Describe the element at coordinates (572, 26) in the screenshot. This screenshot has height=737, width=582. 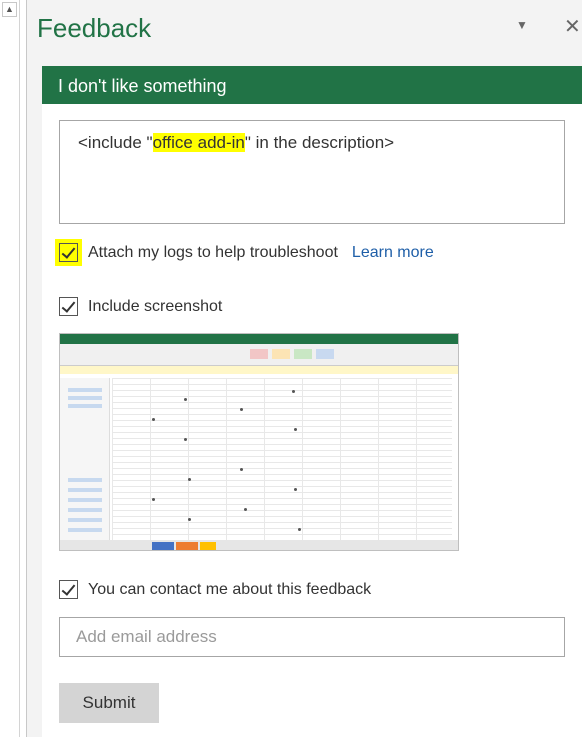
I see `close-icon: ✕` at that location.